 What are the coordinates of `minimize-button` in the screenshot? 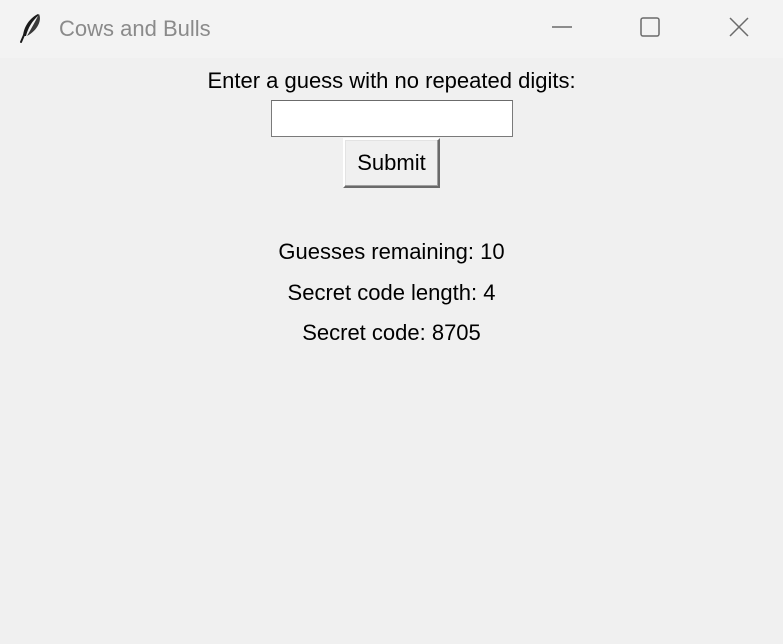 It's located at (562, 29).